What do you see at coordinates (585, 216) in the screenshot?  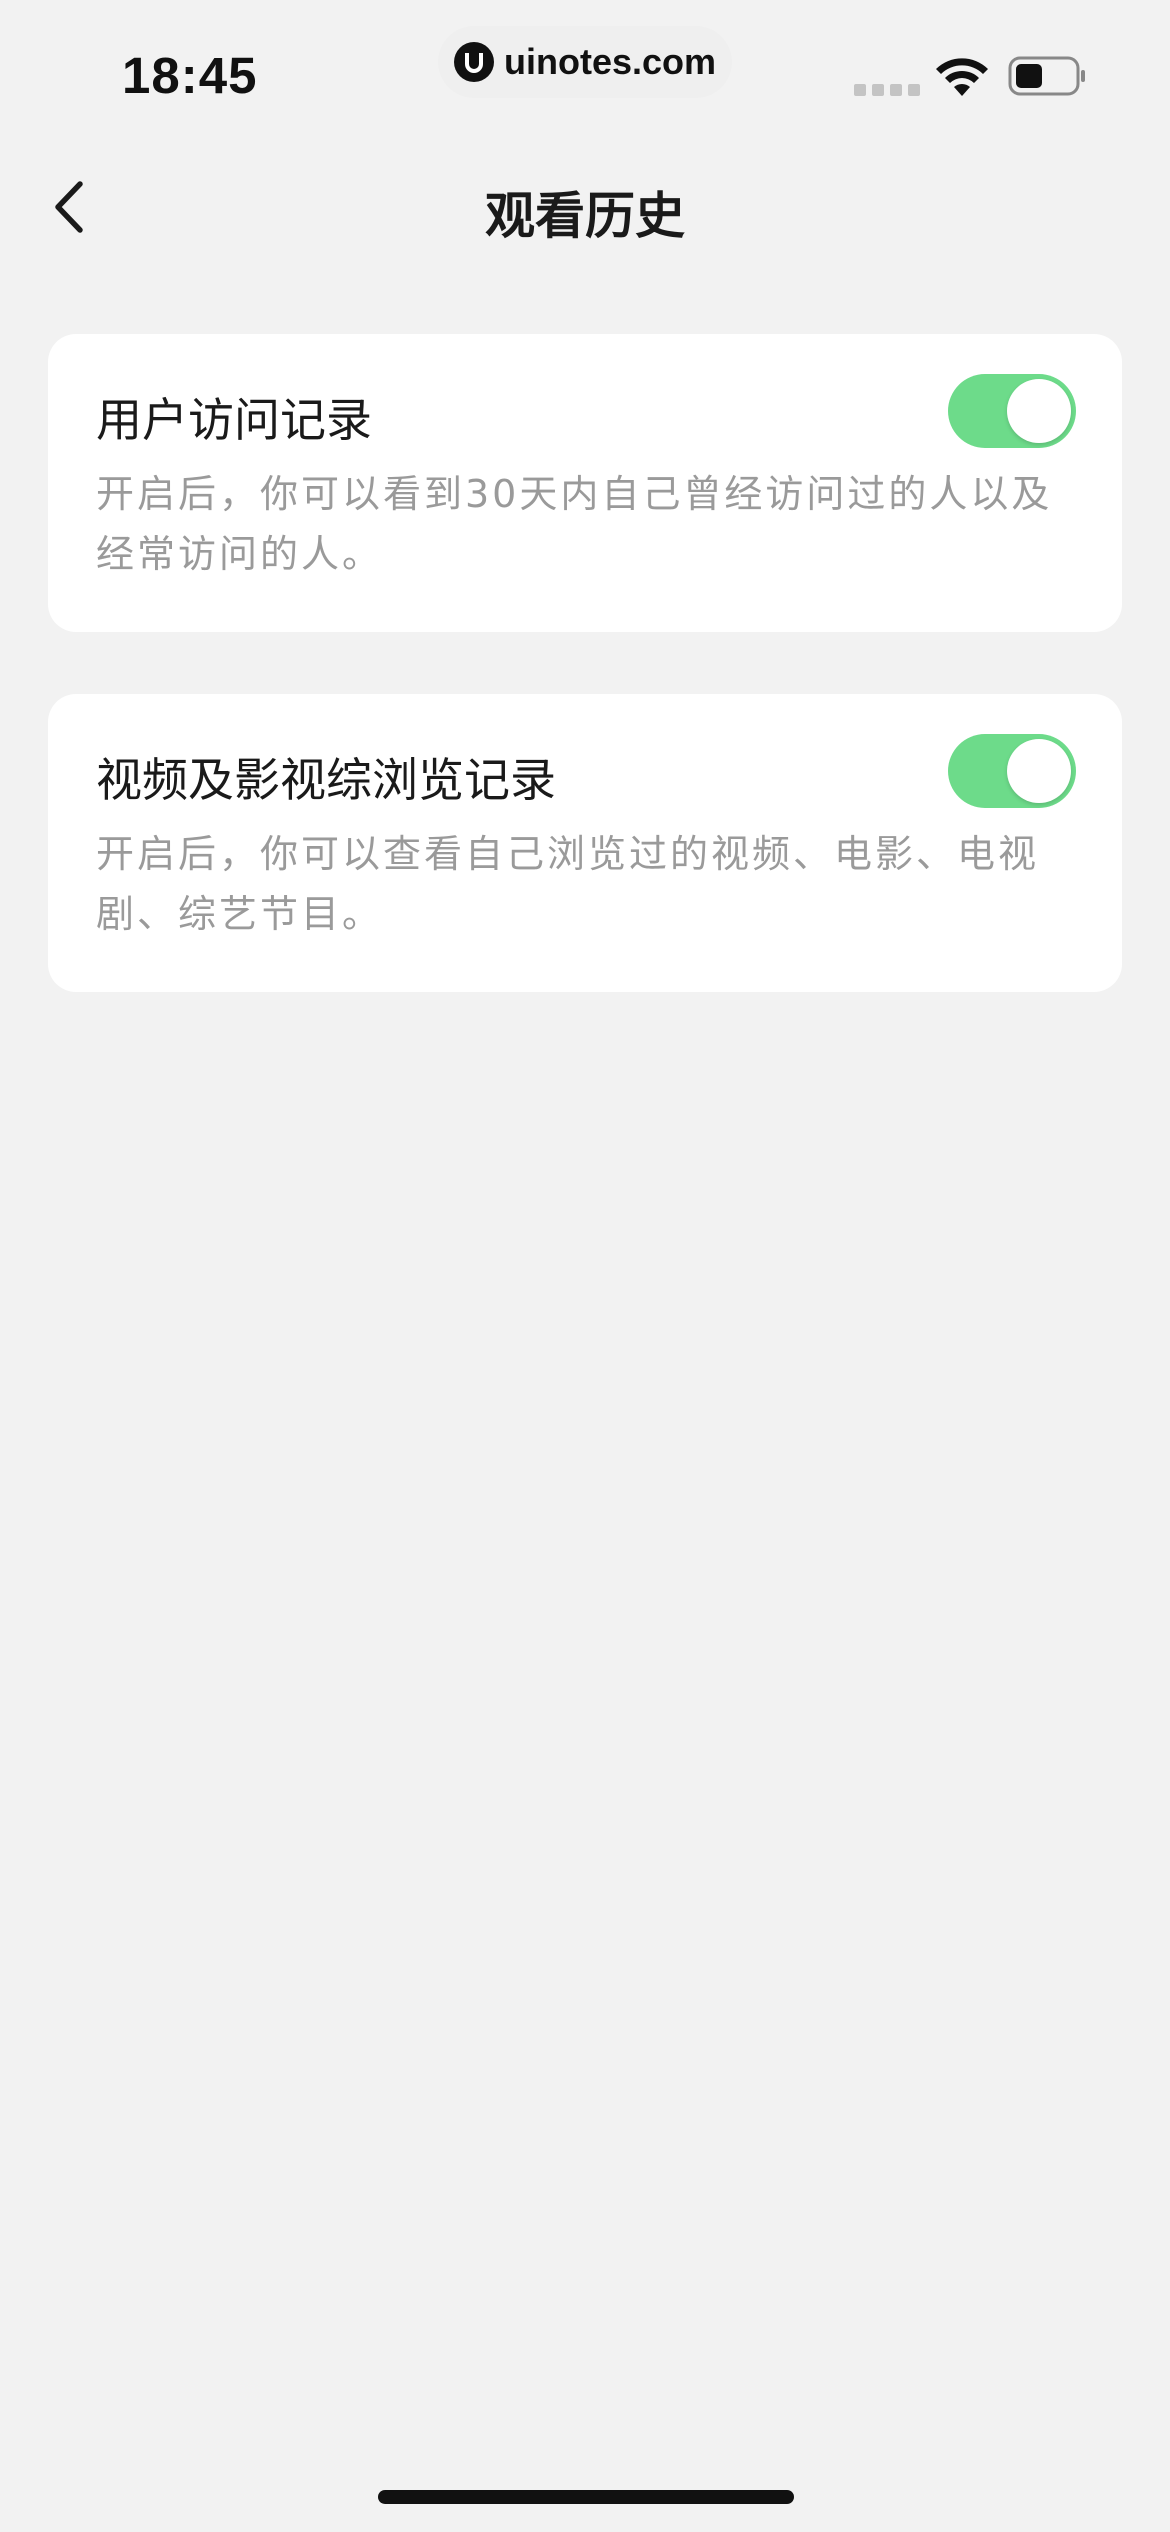 I see `page-title: 观看历史` at bounding box center [585, 216].